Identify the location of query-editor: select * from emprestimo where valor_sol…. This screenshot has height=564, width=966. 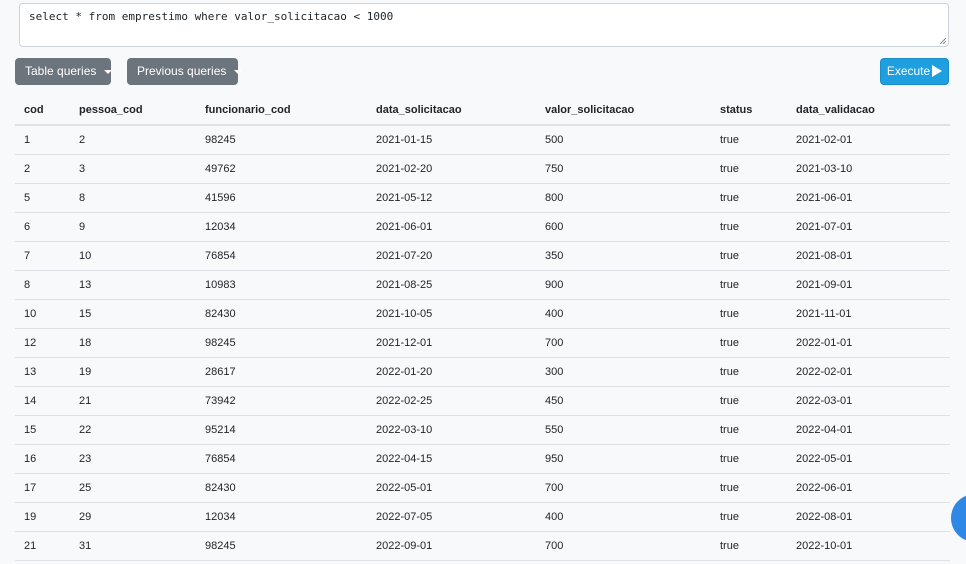
(484, 25).